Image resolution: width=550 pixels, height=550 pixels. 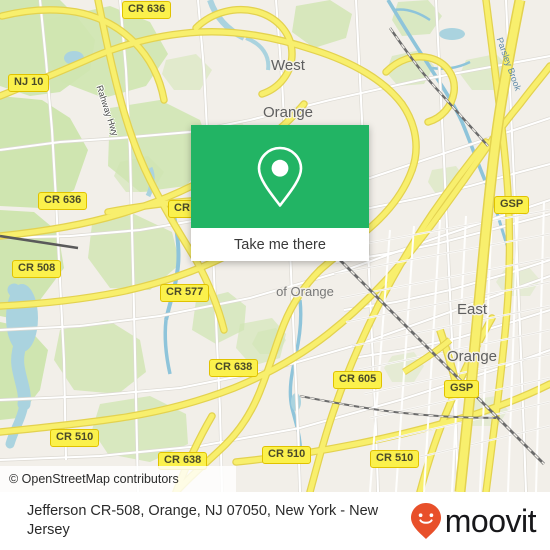 I want to click on route-shield-cr605: CR 605, so click(x=358, y=380).